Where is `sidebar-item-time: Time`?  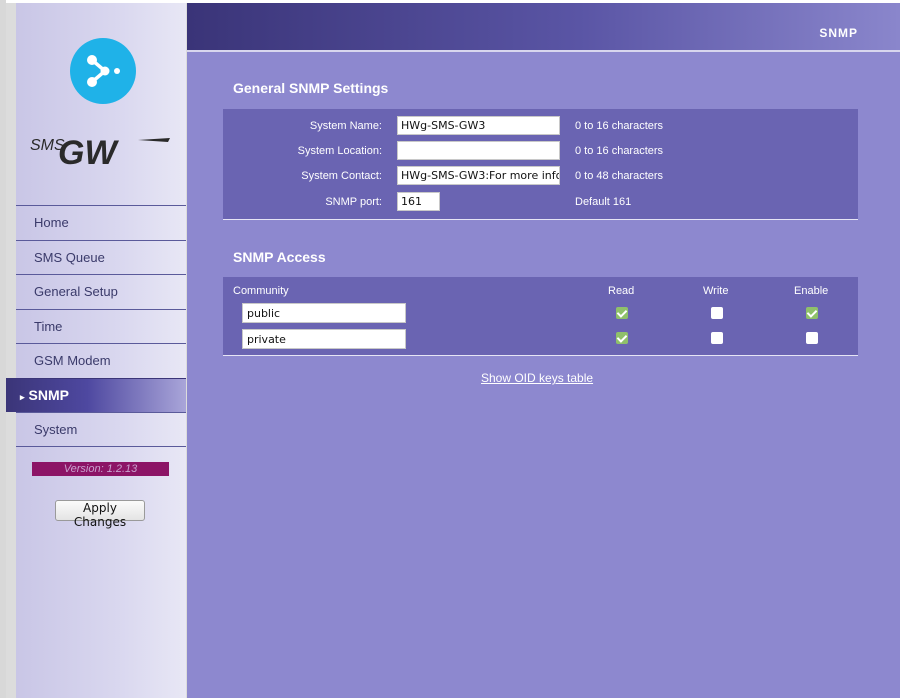
sidebar-item-time: Time is located at coordinates (101, 326).